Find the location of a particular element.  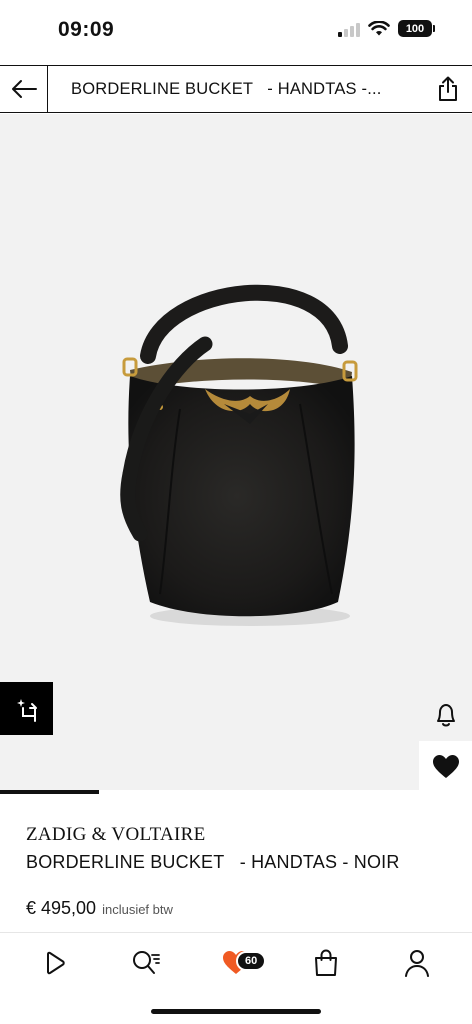

shopping-bag-icon is located at coordinates (326, 962).